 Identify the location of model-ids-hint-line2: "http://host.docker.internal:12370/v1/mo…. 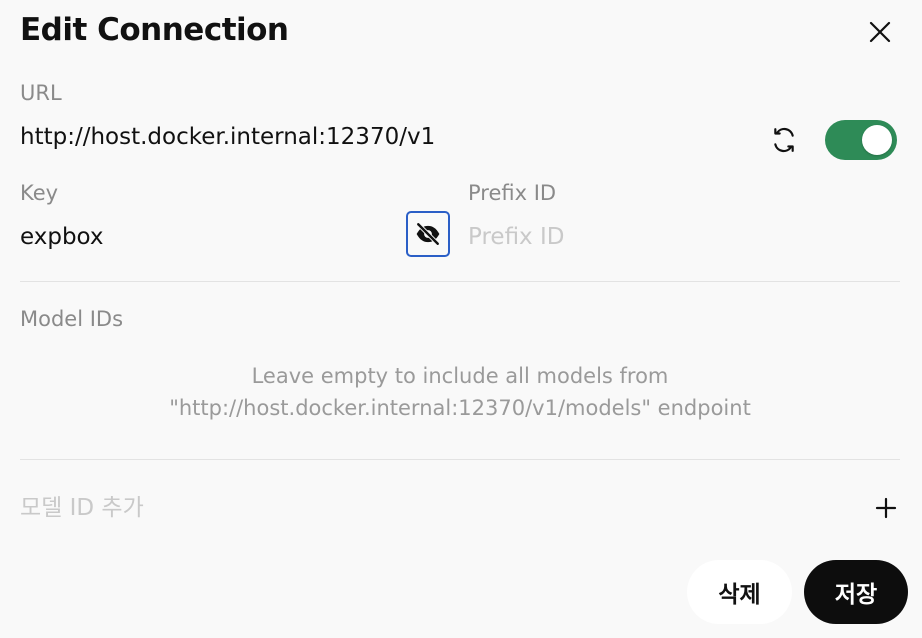
(460, 408).